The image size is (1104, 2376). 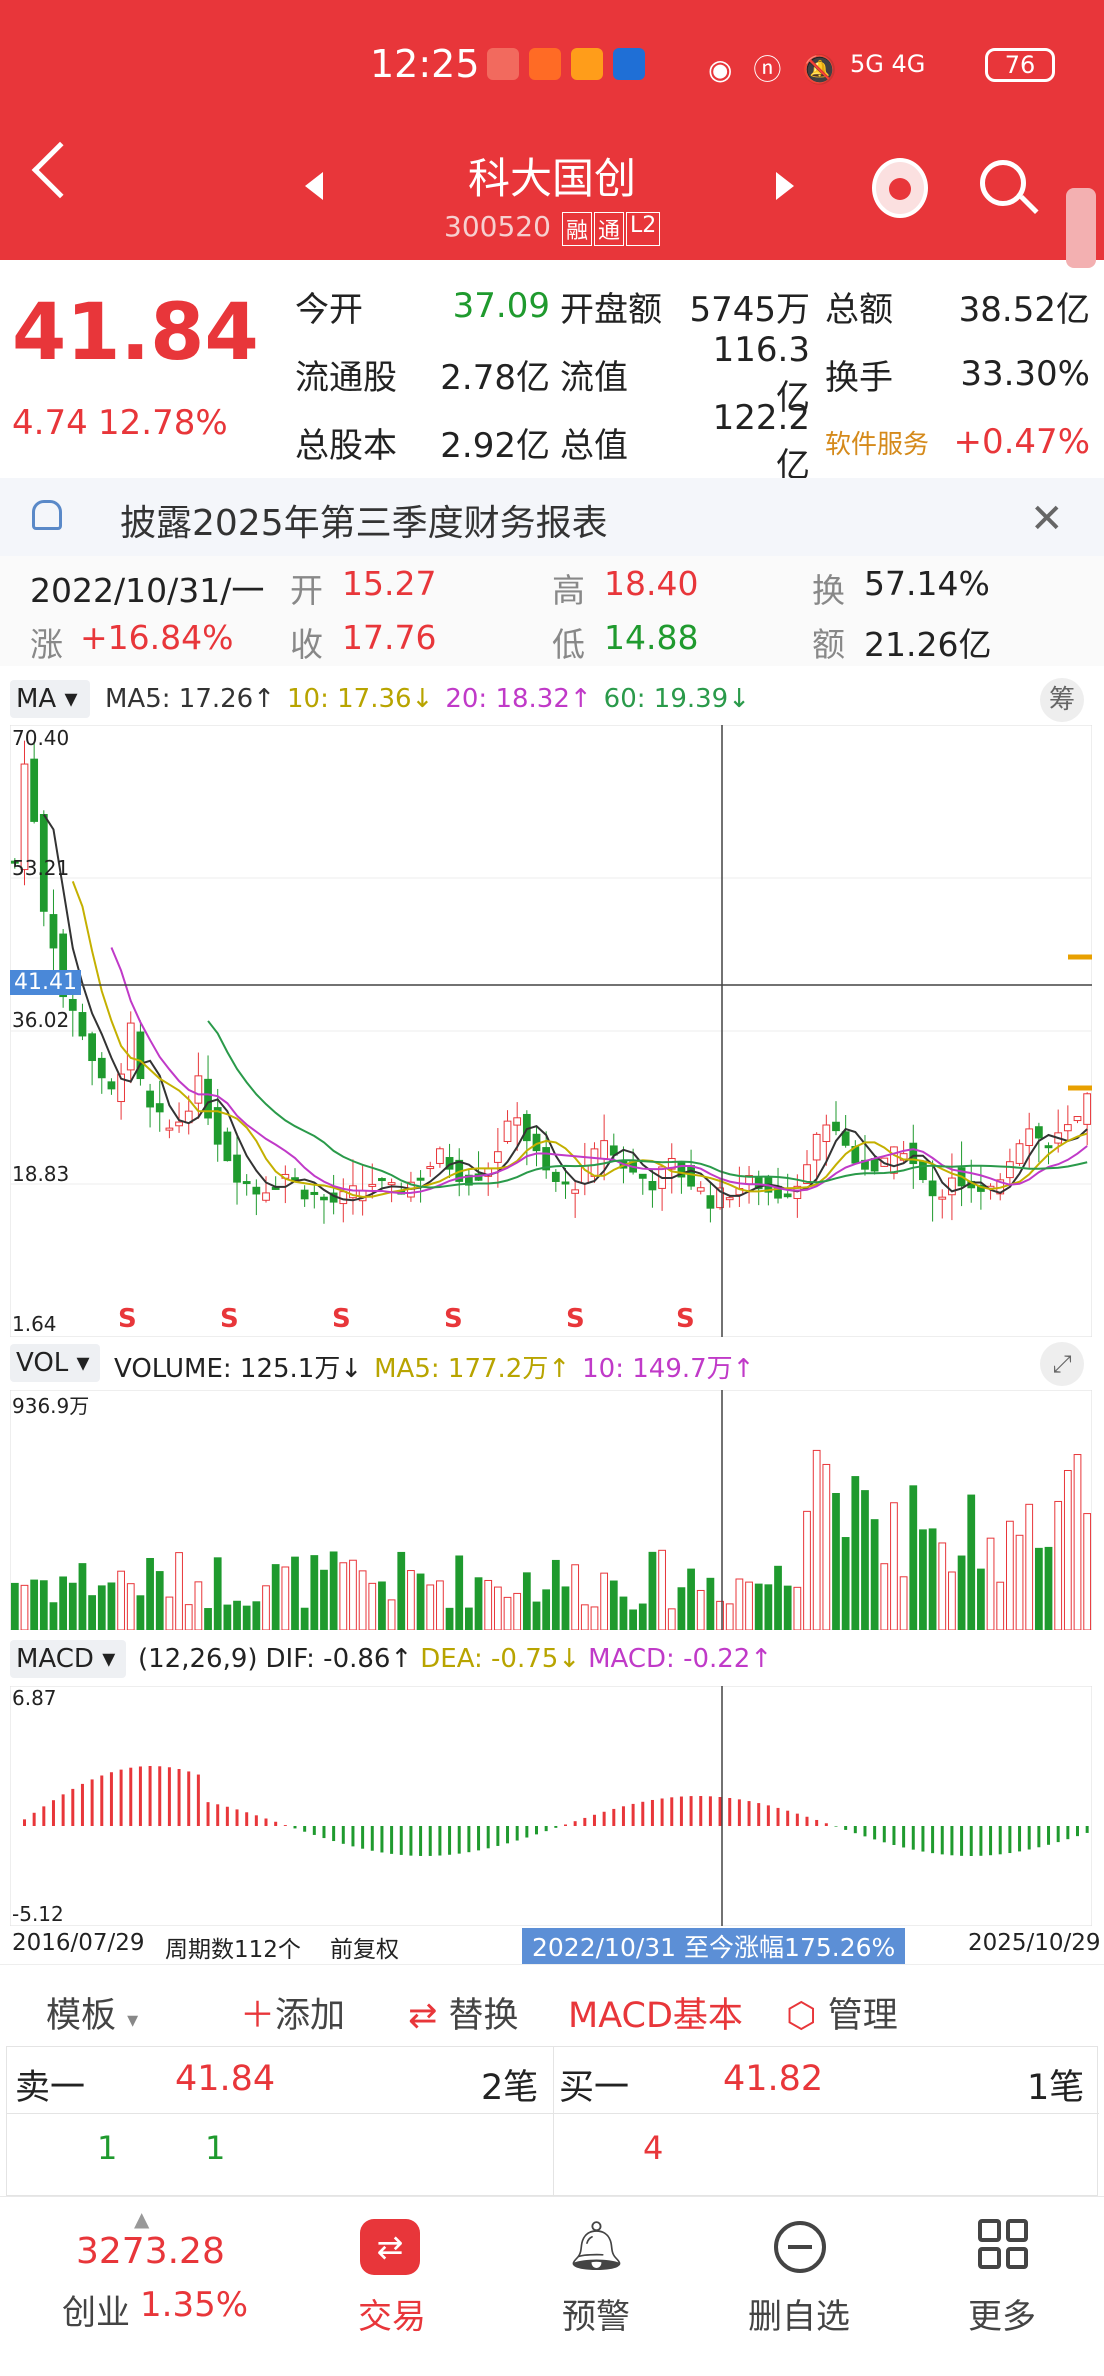 I want to click on ma-selector: MA ▾, so click(x=50, y=699).